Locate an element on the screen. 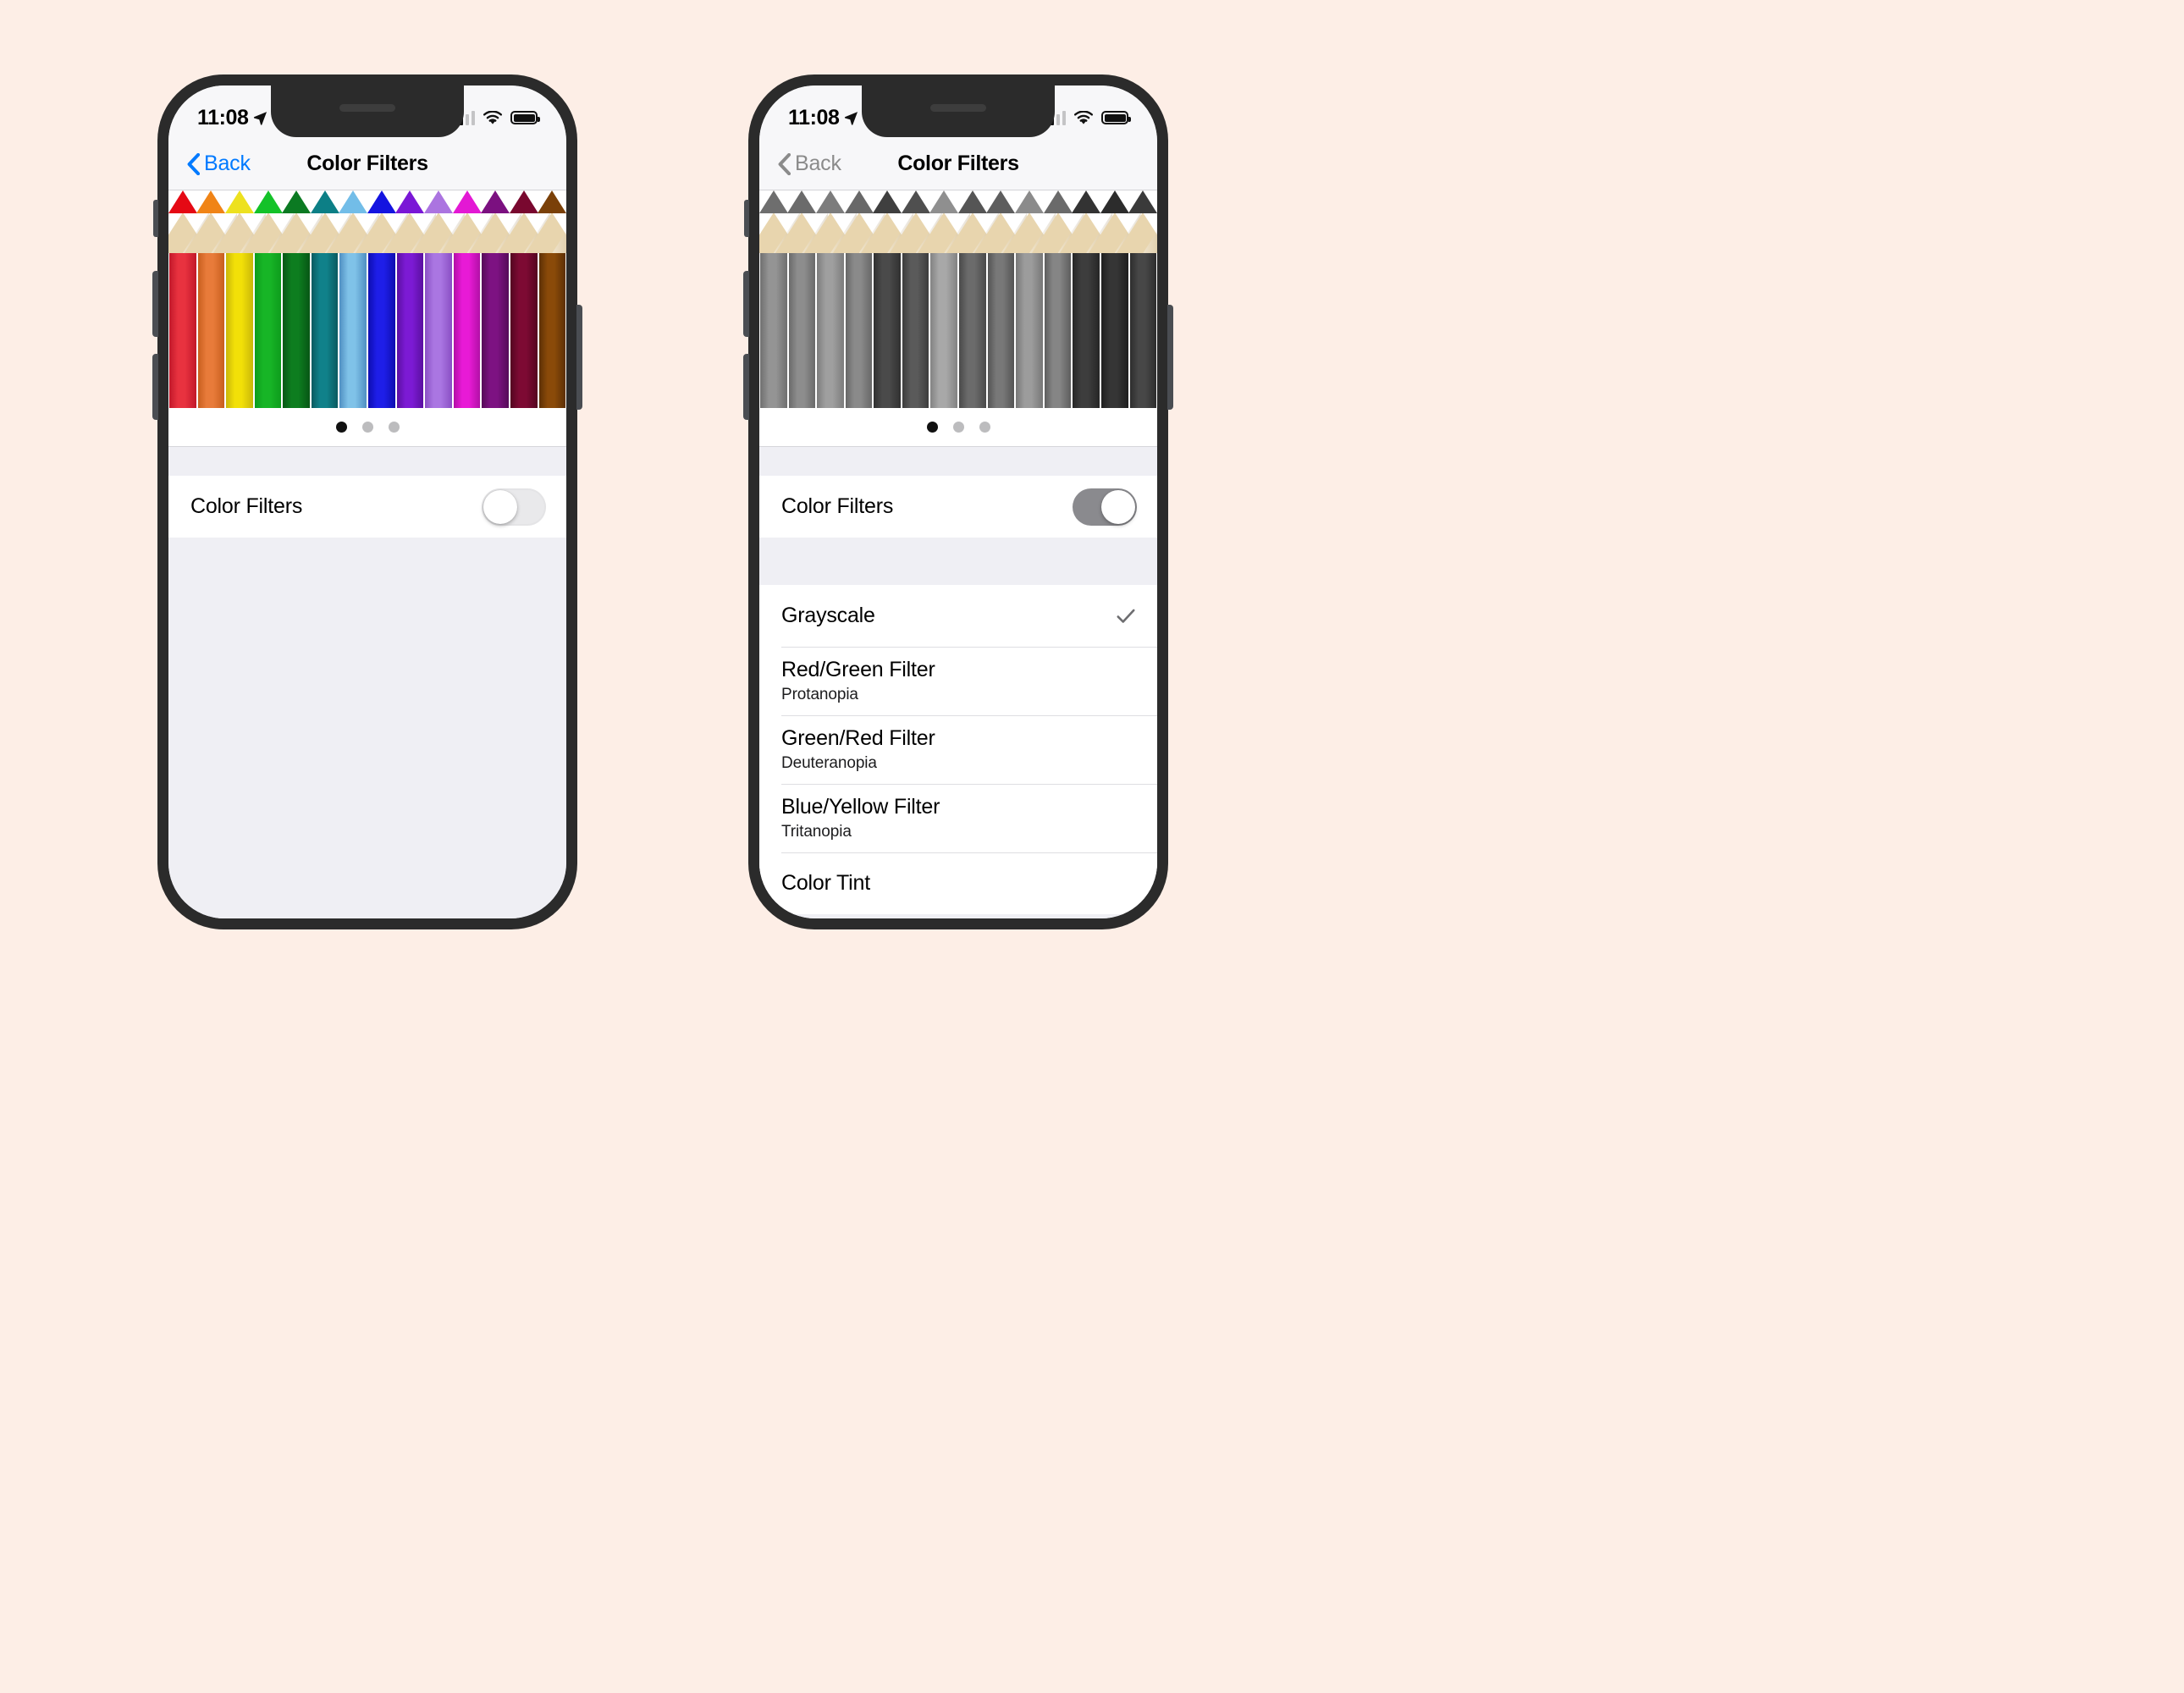  filter-option-row: Grayscale is located at coordinates (958, 616).